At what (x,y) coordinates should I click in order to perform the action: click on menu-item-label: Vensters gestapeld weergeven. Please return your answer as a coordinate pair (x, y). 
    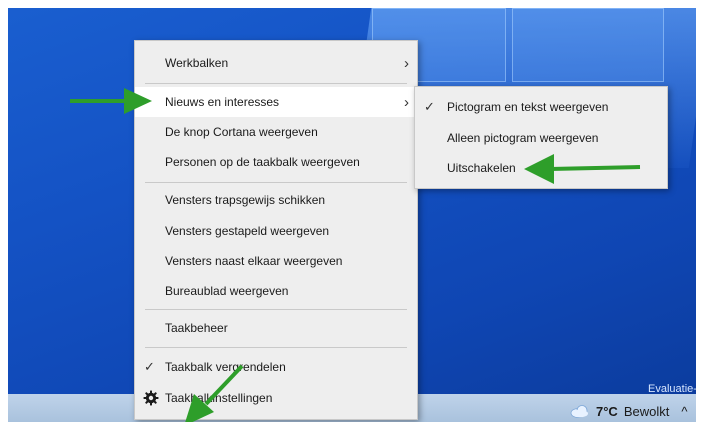
    Looking at the image, I should click on (247, 231).